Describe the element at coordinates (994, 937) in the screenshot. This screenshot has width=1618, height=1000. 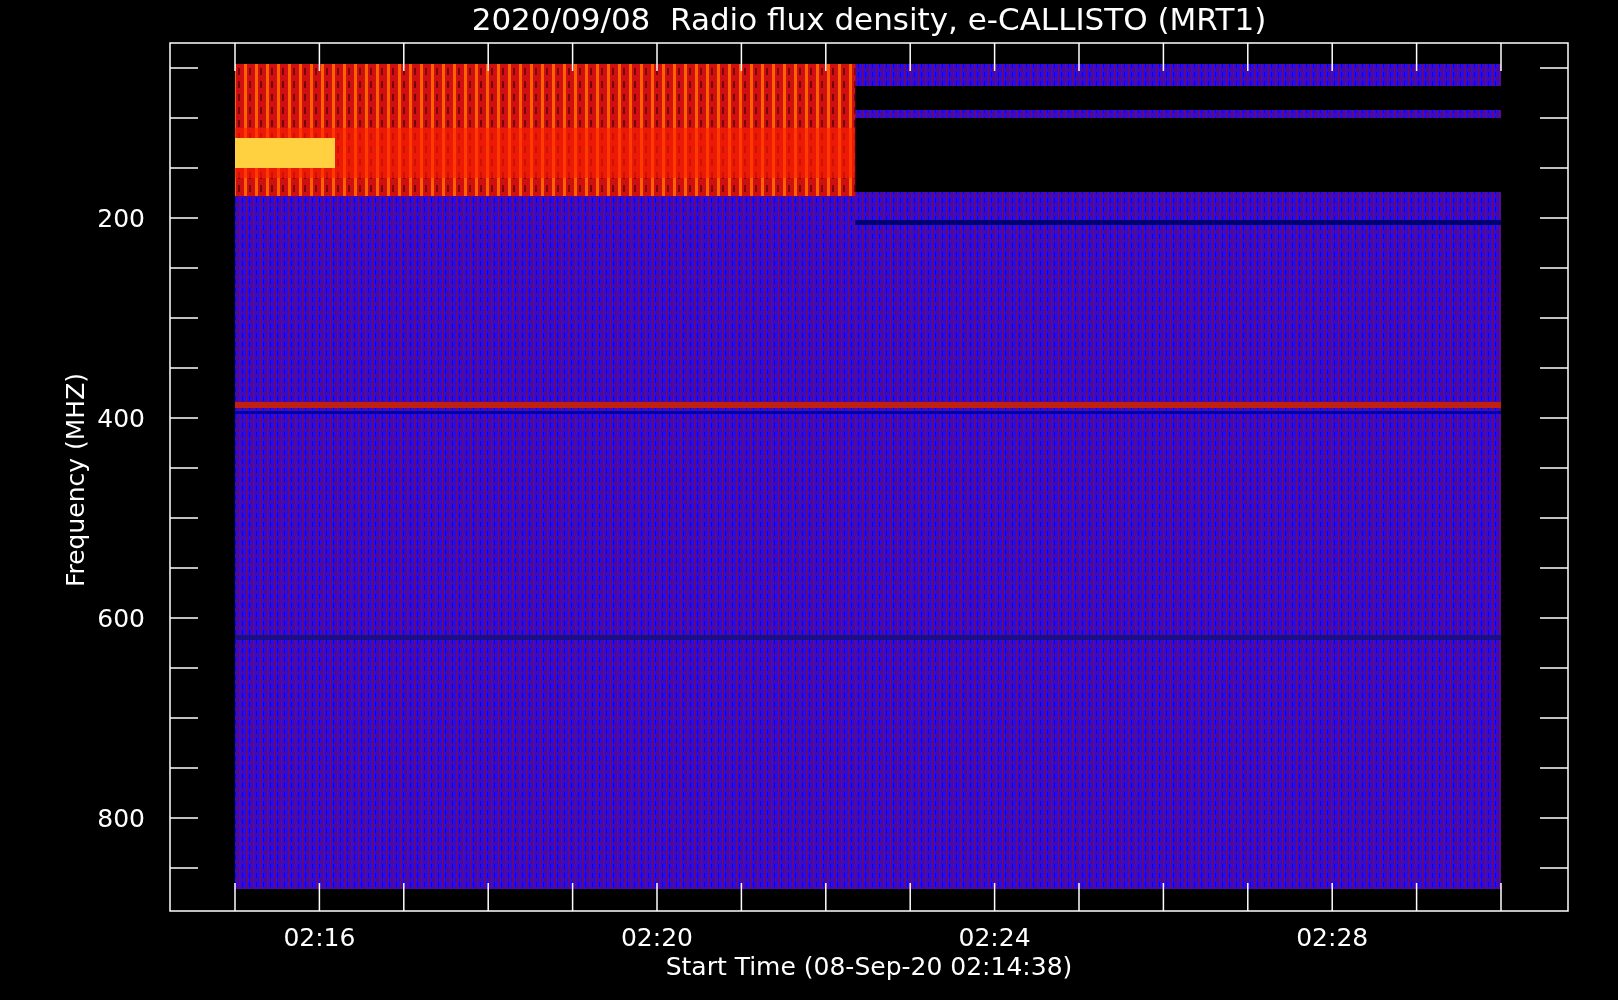
I see `tick-label: 02:24` at that location.